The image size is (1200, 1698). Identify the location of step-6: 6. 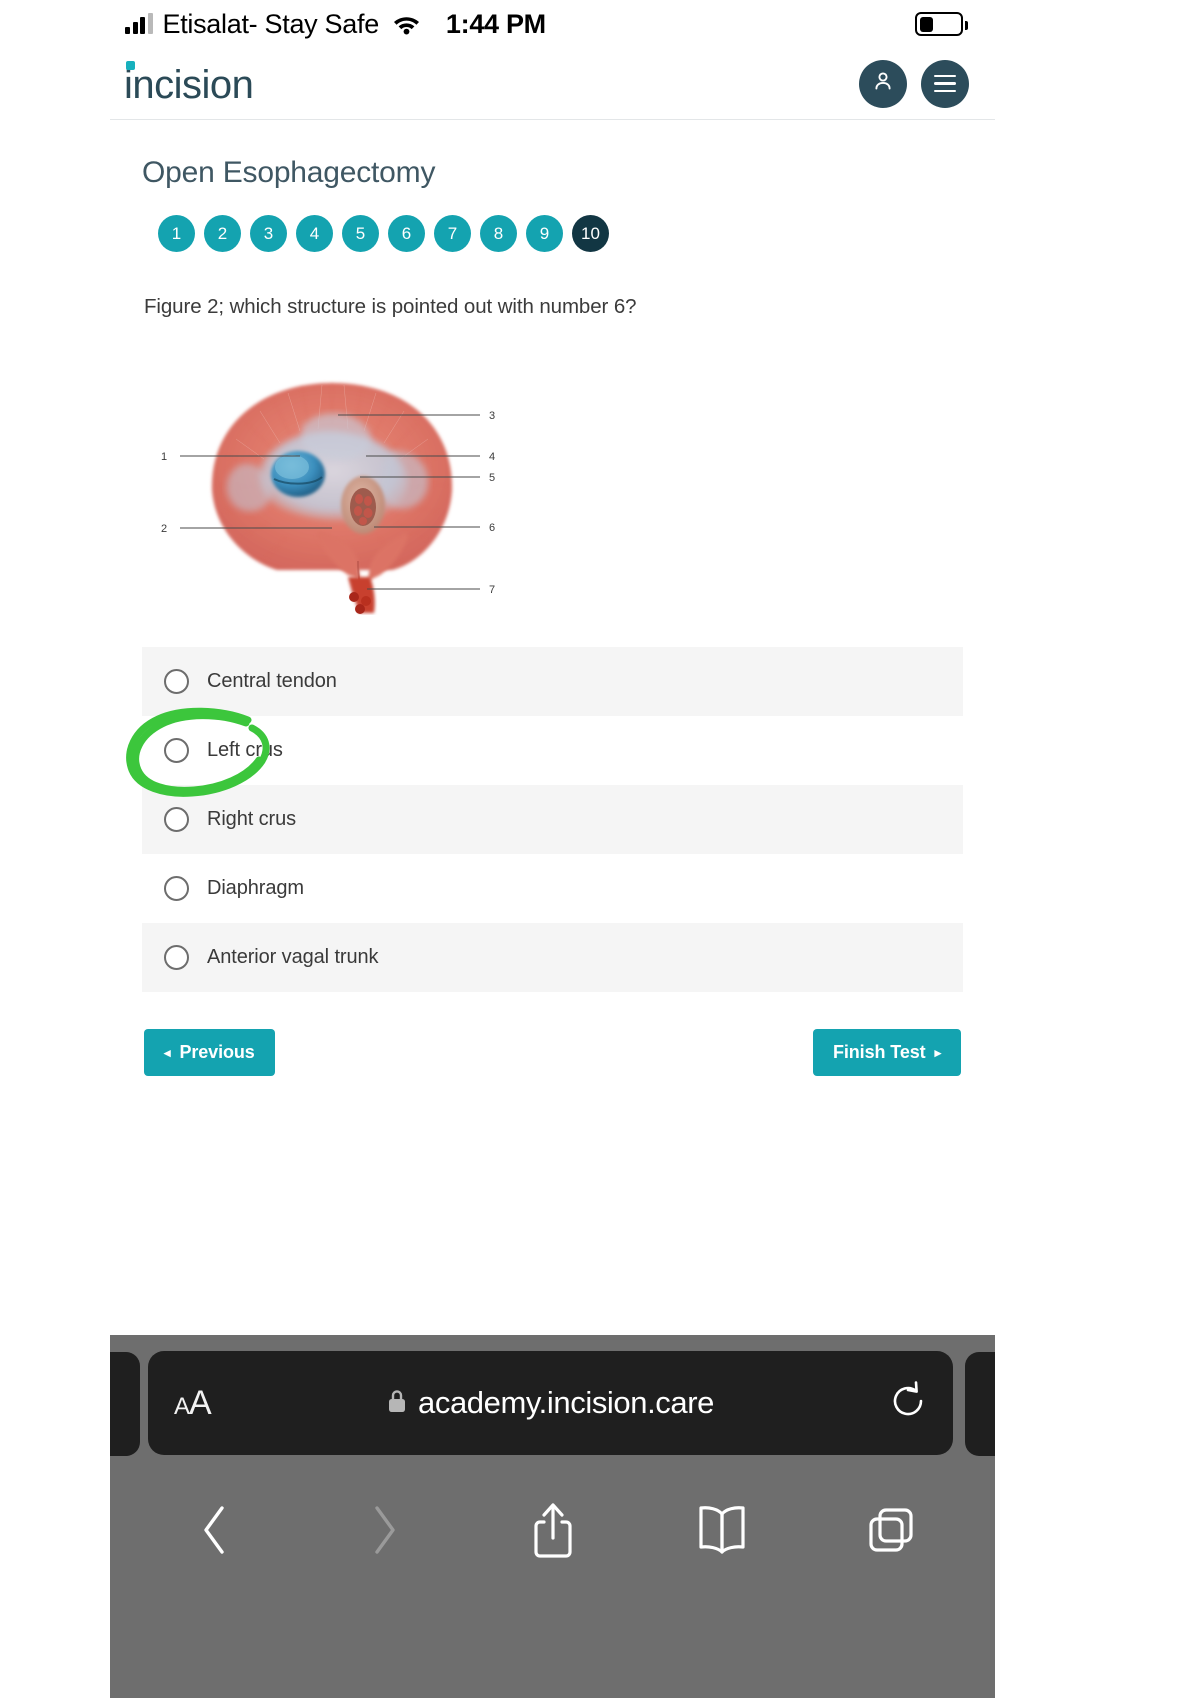
(406, 233).